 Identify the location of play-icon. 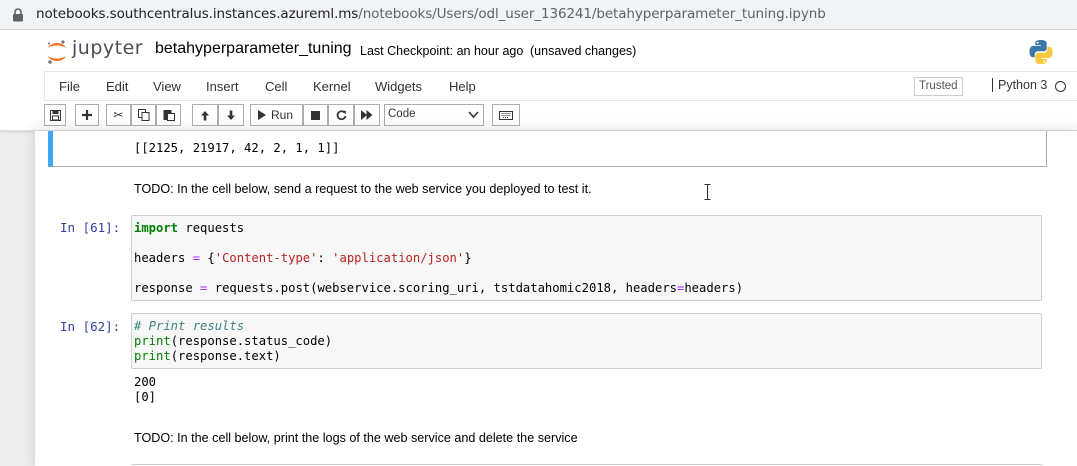
(262, 115).